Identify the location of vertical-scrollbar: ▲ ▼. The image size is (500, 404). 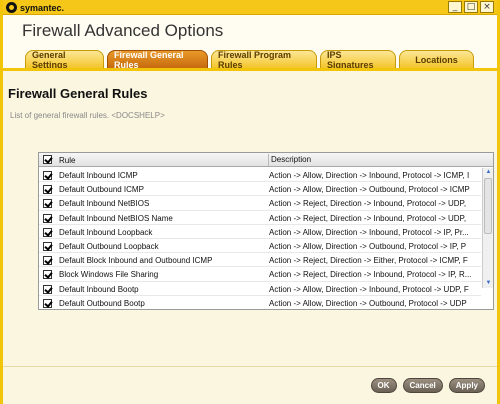
(487, 228).